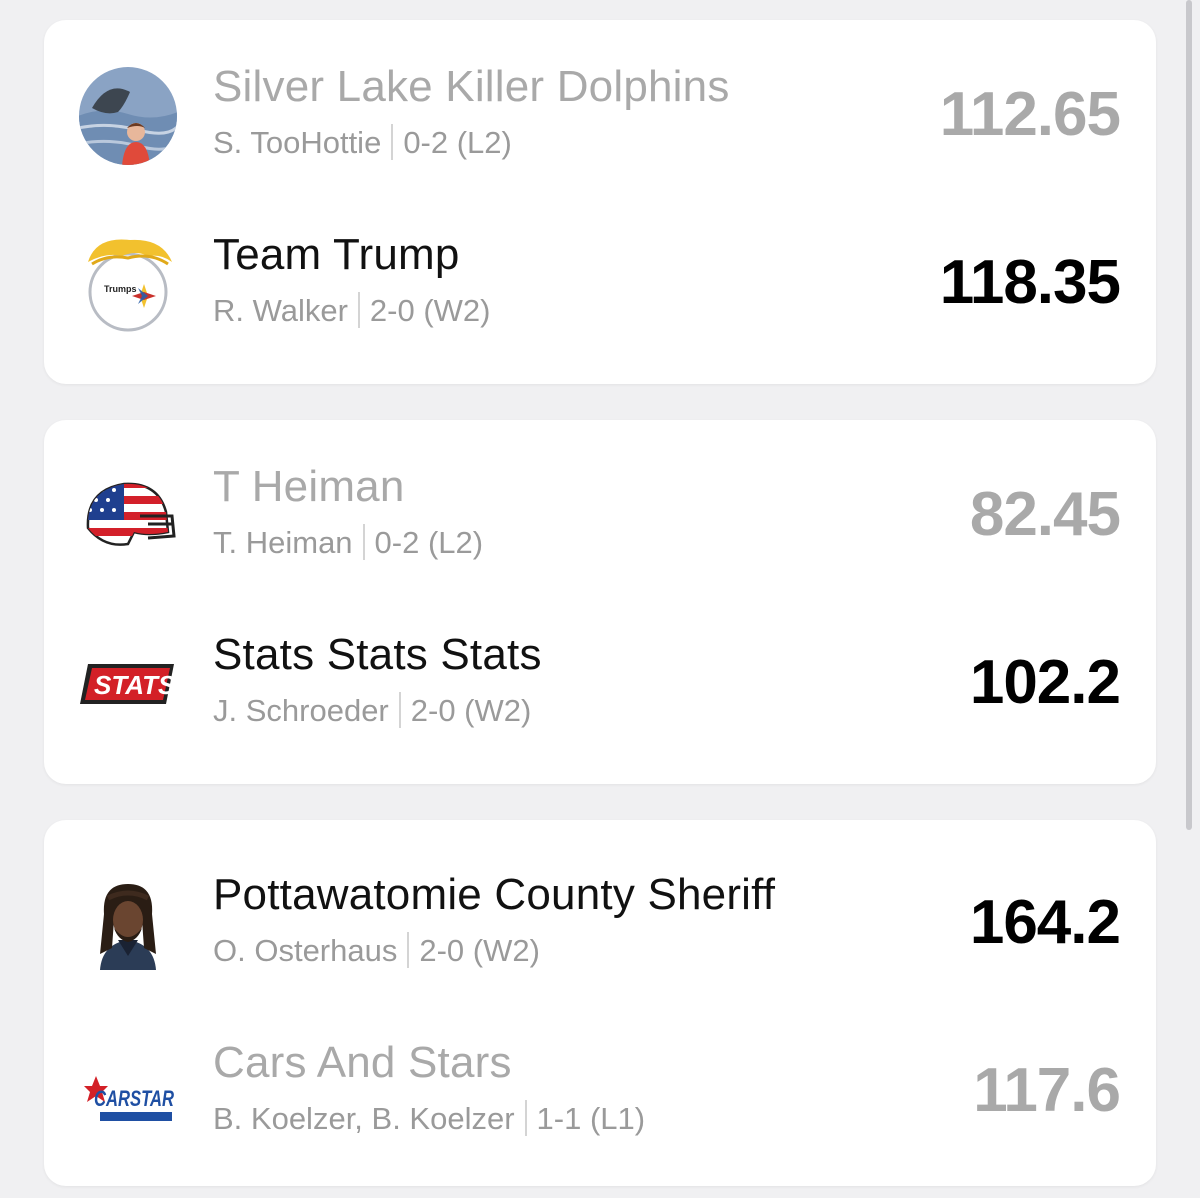 The width and height of the screenshot is (1200, 1198). I want to click on team-owner-record: B. Koelzer, B. Koelzer 1-1 (L1), so click(429, 1118).